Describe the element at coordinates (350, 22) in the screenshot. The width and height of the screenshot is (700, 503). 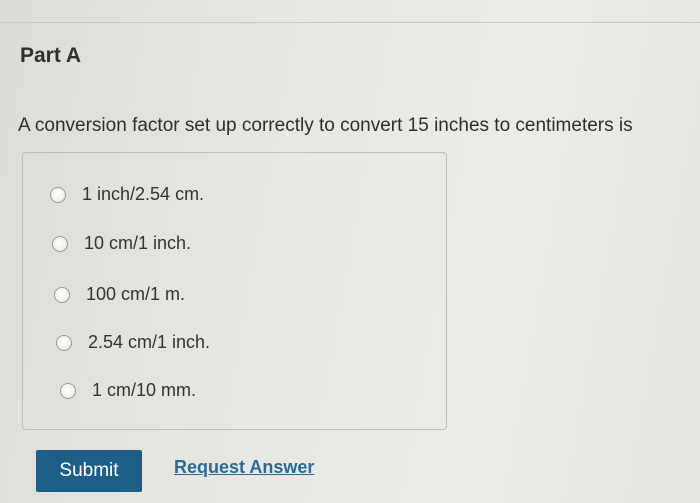
I see `header-divider` at that location.